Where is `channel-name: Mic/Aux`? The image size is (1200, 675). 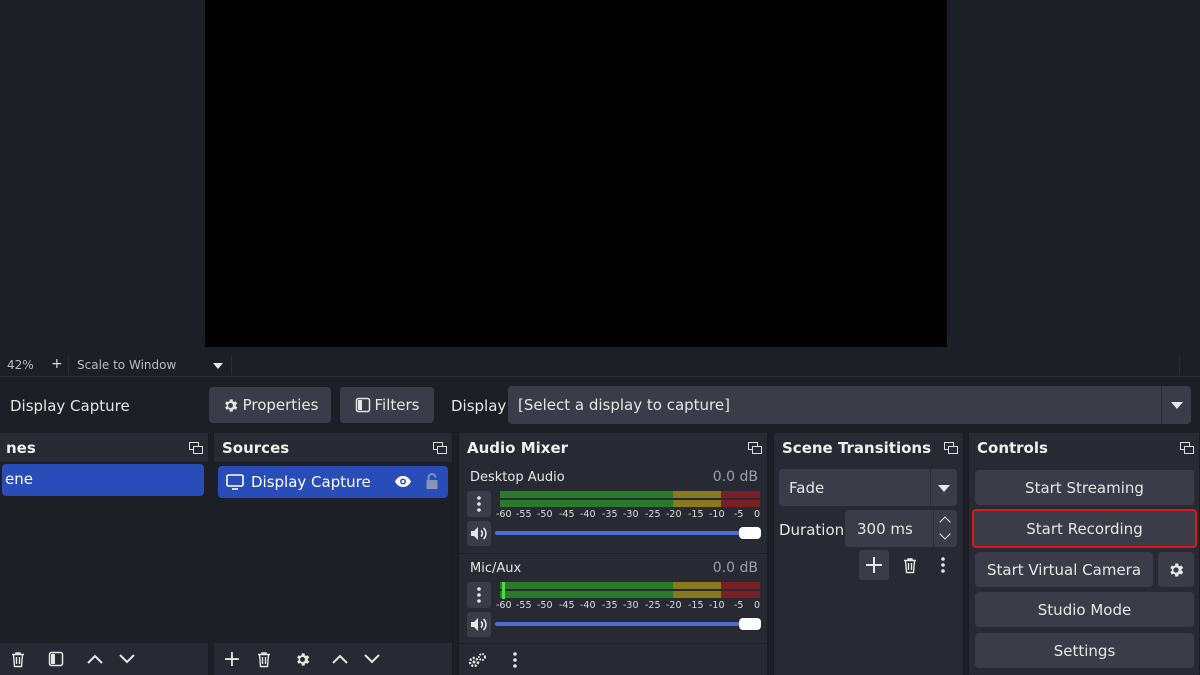 channel-name: Mic/Aux is located at coordinates (496, 568).